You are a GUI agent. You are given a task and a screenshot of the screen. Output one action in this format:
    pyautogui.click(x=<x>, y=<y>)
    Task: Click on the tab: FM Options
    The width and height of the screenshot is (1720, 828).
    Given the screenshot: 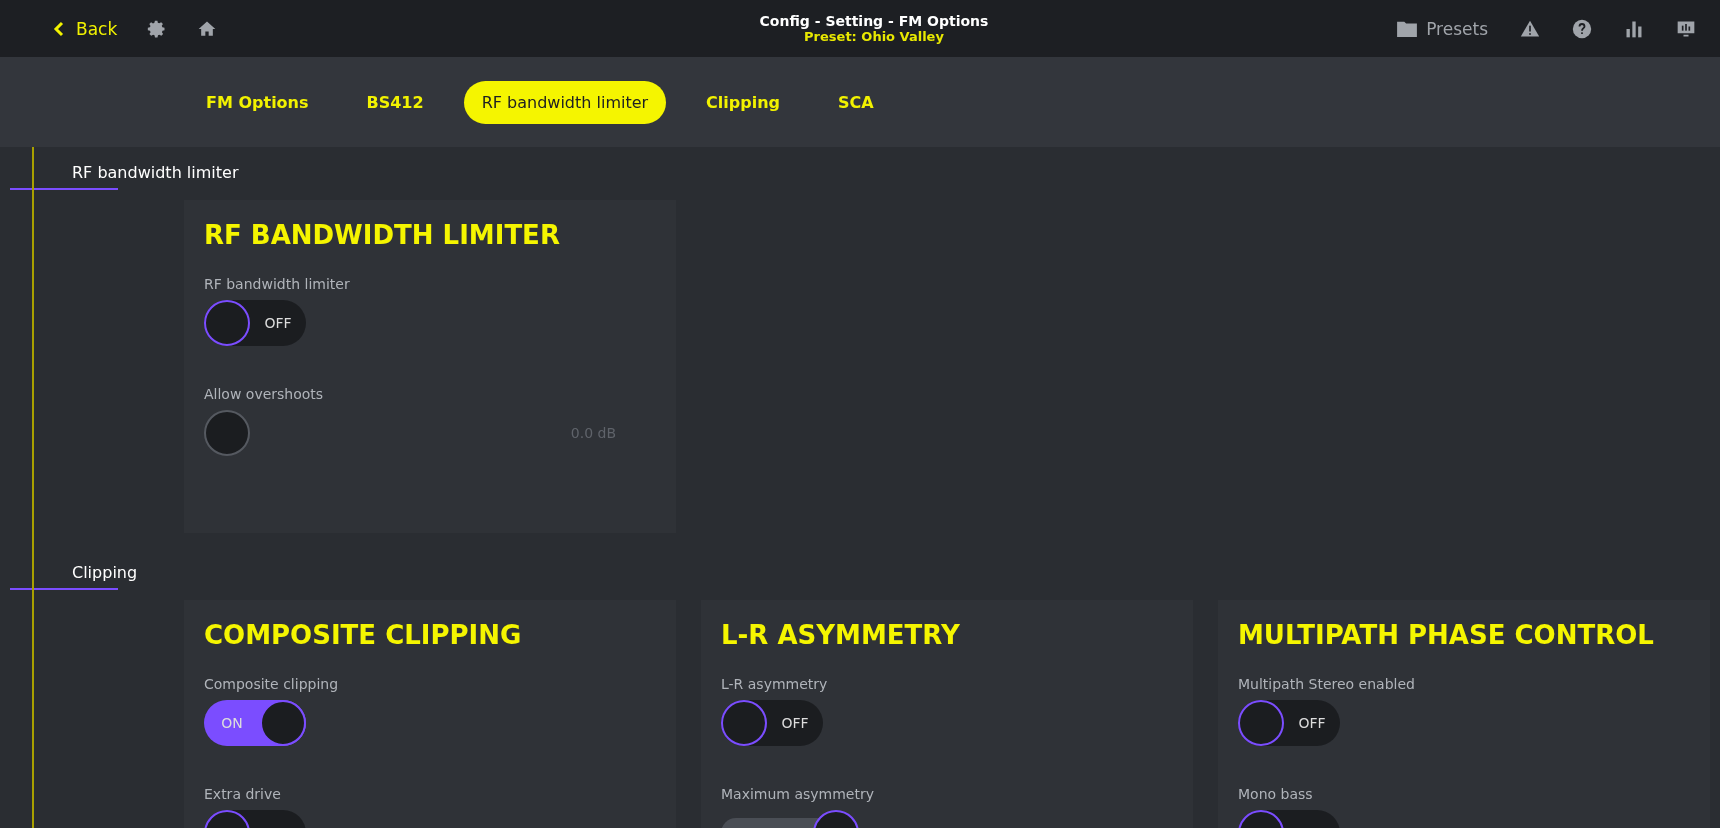 What is the action you would take?
    pyautogui.click(x=257, y=102)
    